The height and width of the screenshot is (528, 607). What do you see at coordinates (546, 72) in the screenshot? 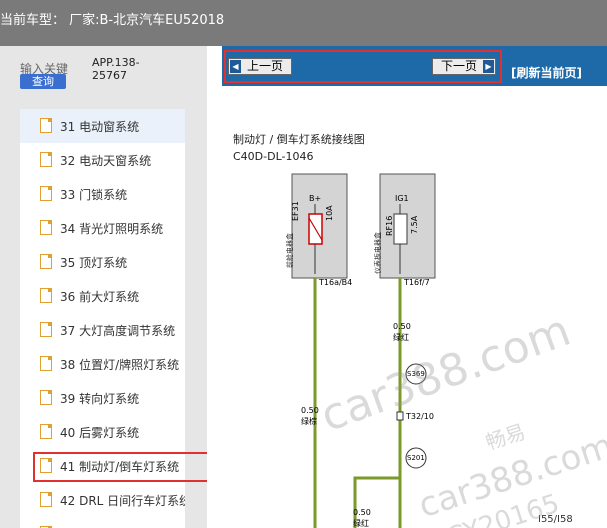
I see `refresh-link: [刷新当前页]` at bounding box center [546, 72].